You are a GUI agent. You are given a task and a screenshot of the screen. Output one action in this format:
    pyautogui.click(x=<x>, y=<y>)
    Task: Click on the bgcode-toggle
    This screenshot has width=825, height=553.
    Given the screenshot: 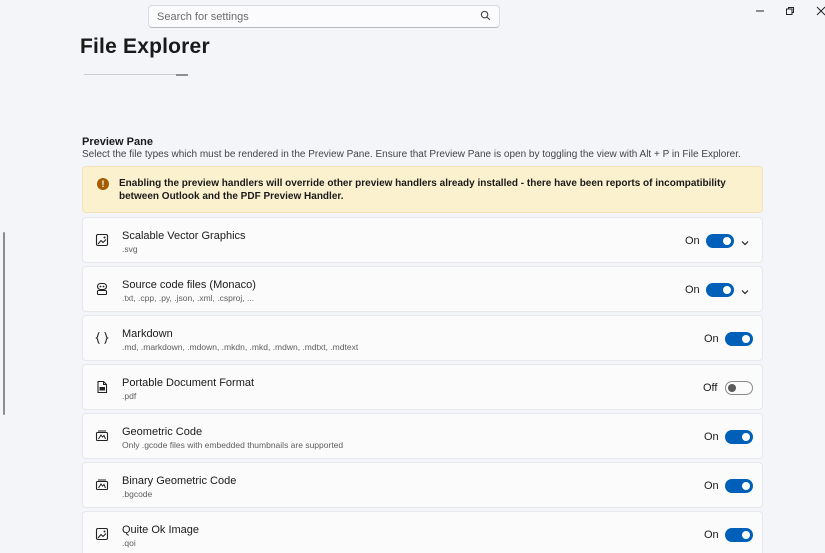 What is the action you would take?
    pyautogui.click(x=739, y=486)
    